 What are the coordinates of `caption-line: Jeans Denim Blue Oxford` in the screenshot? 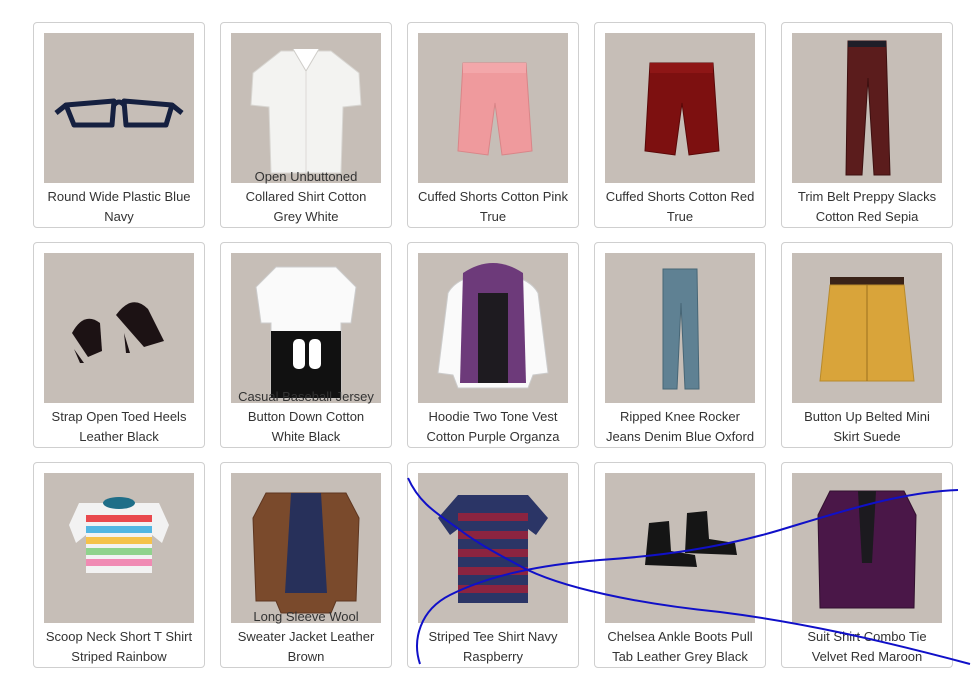 It's located at (680, 436).